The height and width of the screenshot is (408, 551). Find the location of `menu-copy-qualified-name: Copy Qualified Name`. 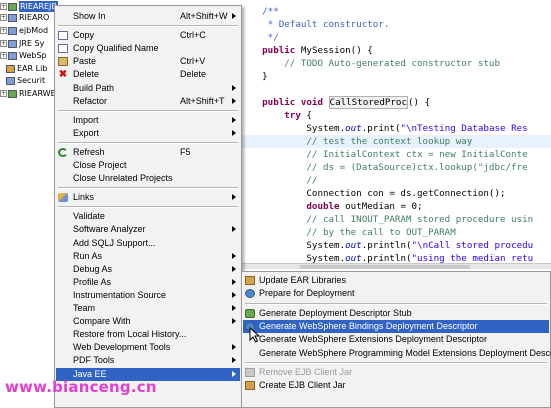

menu-copy-qualified-name: Copy Qualified Name is located at coordinates (148, 48).